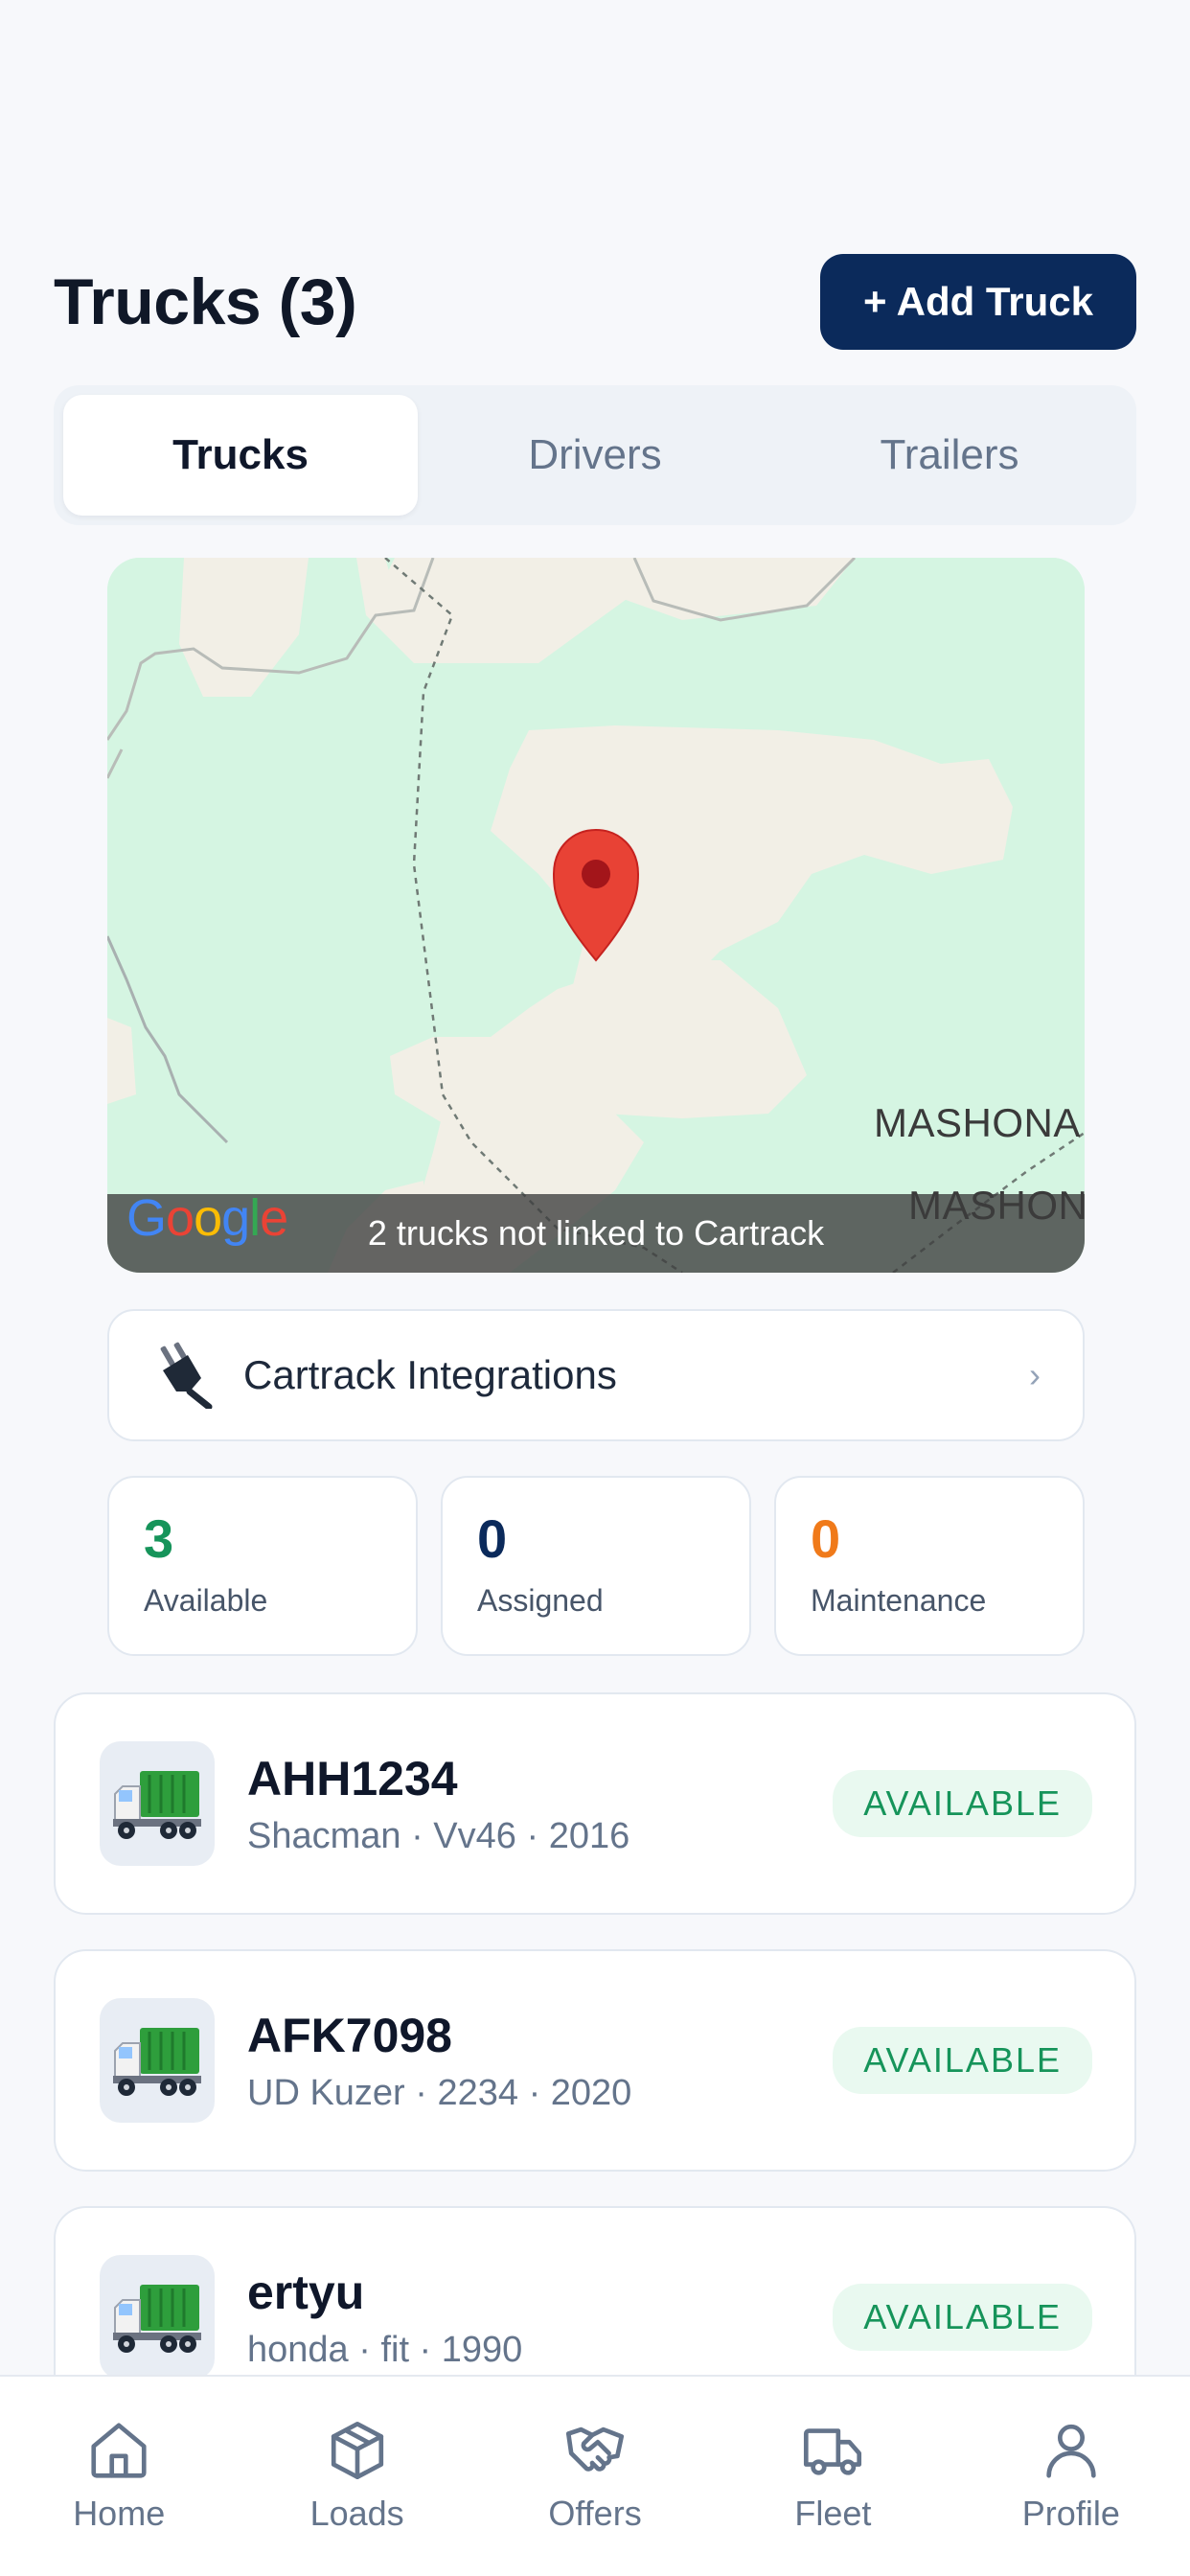 The image size is (1190, 2576). What do you see at coordinates (206, 301) in the screenshot?
I see `page-title: Trucks (3)` at bounding box center [206, 301].